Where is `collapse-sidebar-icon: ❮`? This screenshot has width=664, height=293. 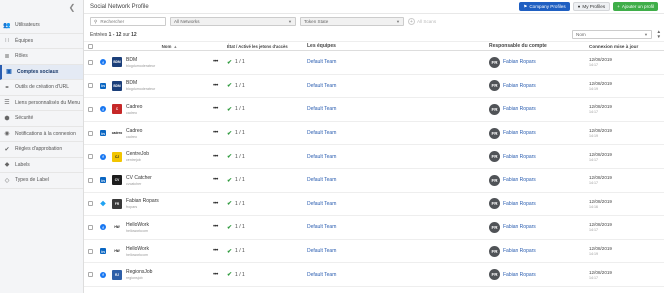 collapse-sidebar-icon: ❮ is located at coordinates (72, 8).